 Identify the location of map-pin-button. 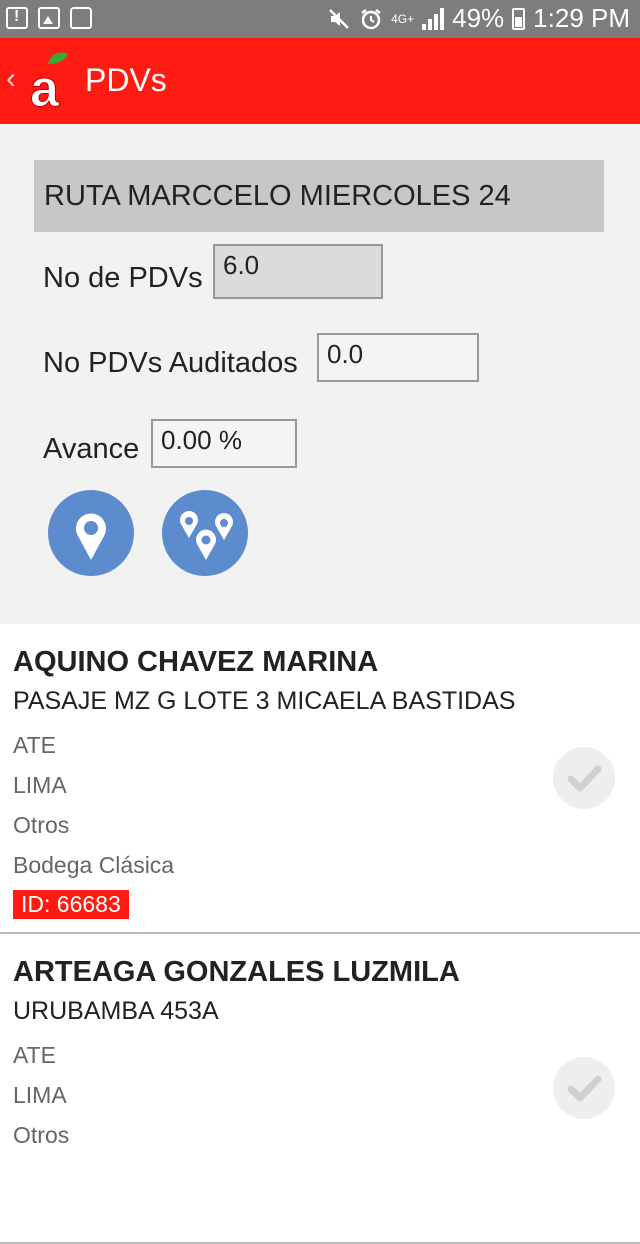
(91, 533).